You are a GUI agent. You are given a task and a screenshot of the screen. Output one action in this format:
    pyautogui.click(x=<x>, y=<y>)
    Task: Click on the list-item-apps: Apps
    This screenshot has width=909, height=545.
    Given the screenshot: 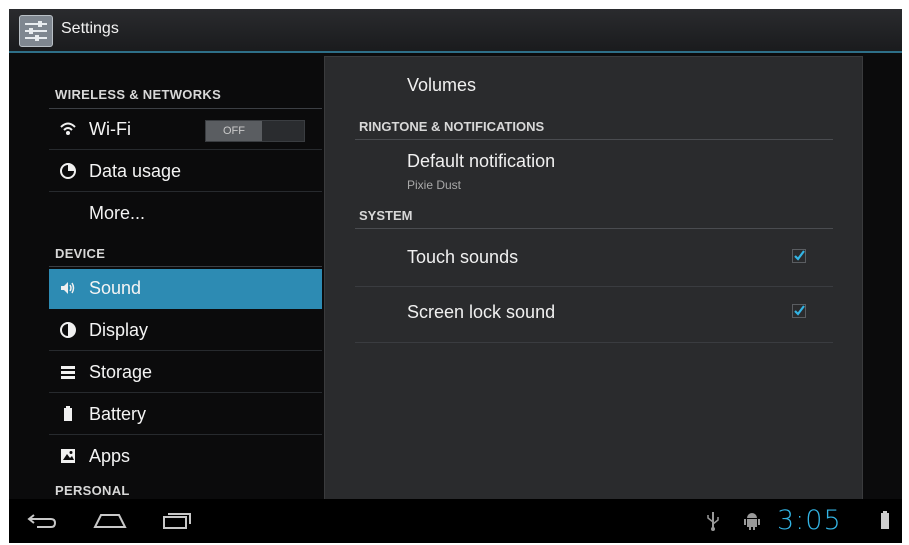 What is the action you would take?
    pyautogui.click(x=185, y=457)
    